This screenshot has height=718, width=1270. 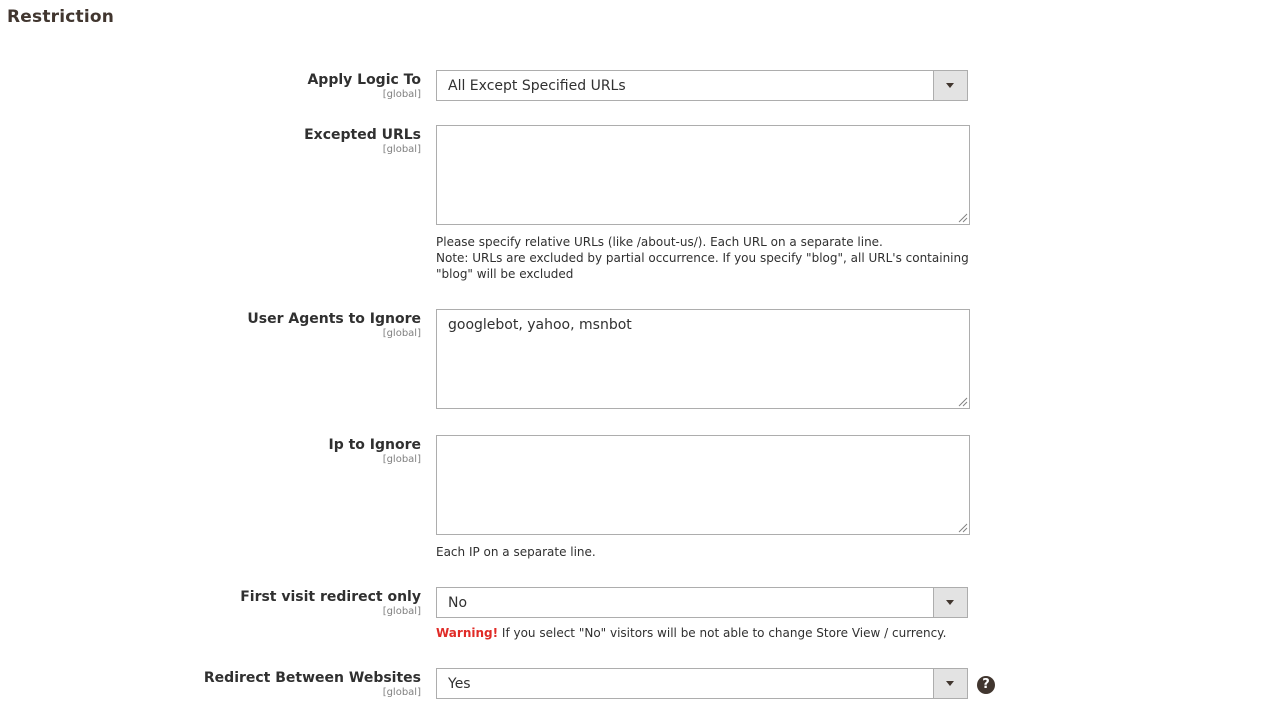 What do you see at coordinates (401, 692) in the screenshot?
I see `redirect-websites-scope: [global]` at bounding box center [401, 692].